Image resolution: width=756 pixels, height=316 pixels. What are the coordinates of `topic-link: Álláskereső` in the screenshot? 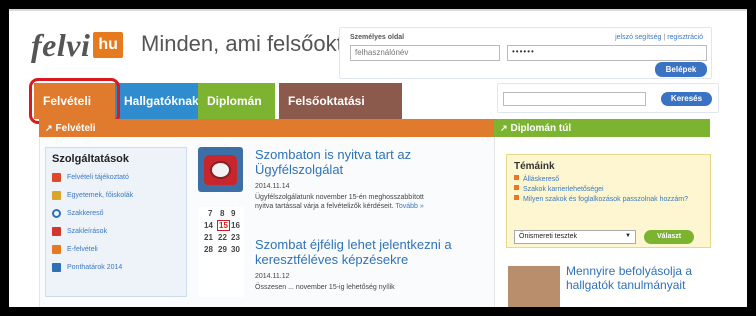 It's located at (536, 179).